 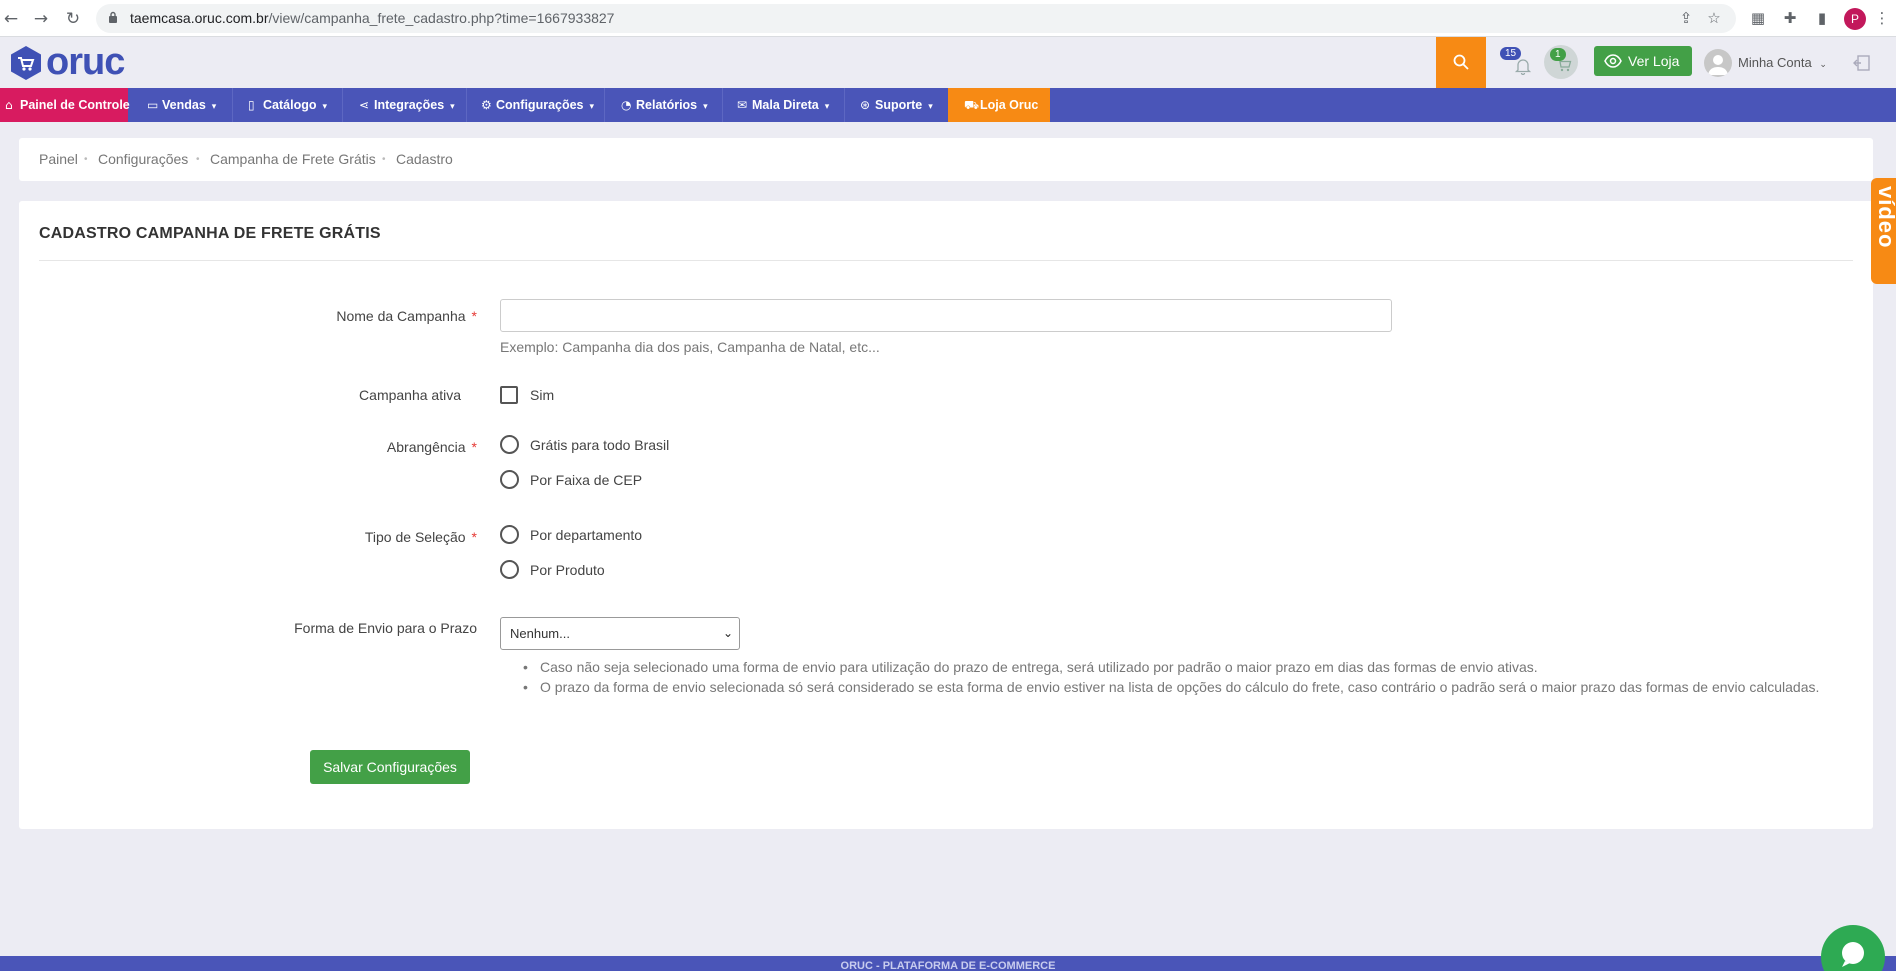 I want to click on nome-campanha-label: Nome da Campanha *, so click(x=406, y=316).